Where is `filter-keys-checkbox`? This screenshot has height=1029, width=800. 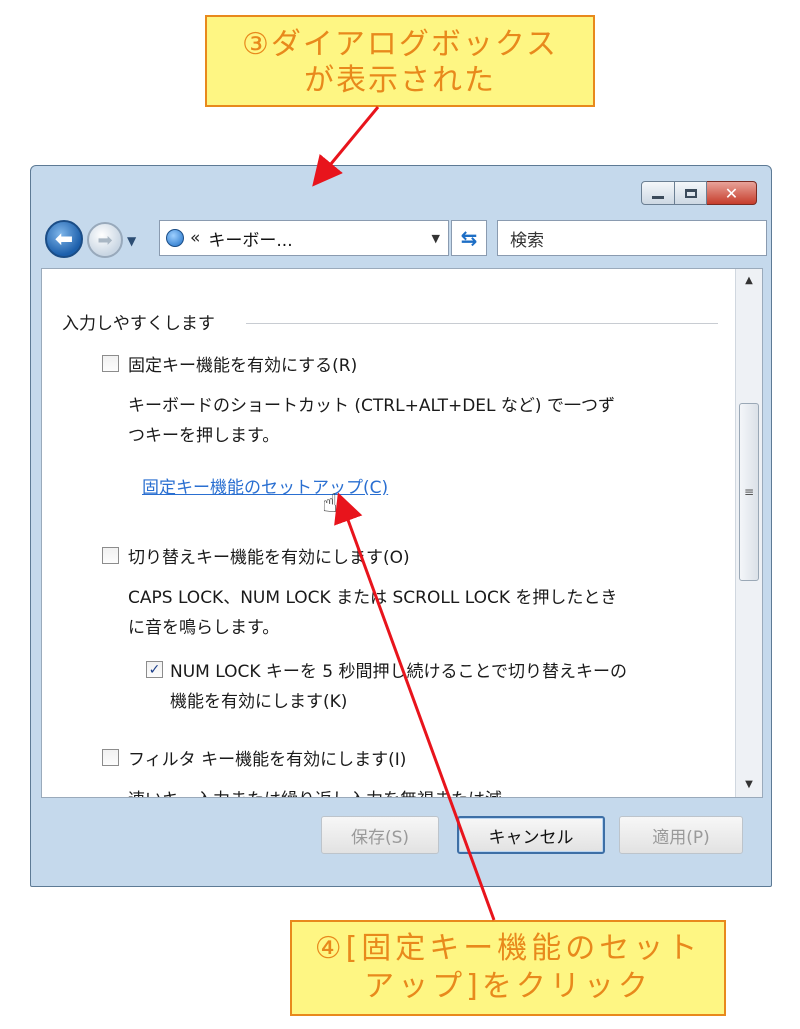 filter-keys-checkbox is located at coordinates (110, 757).